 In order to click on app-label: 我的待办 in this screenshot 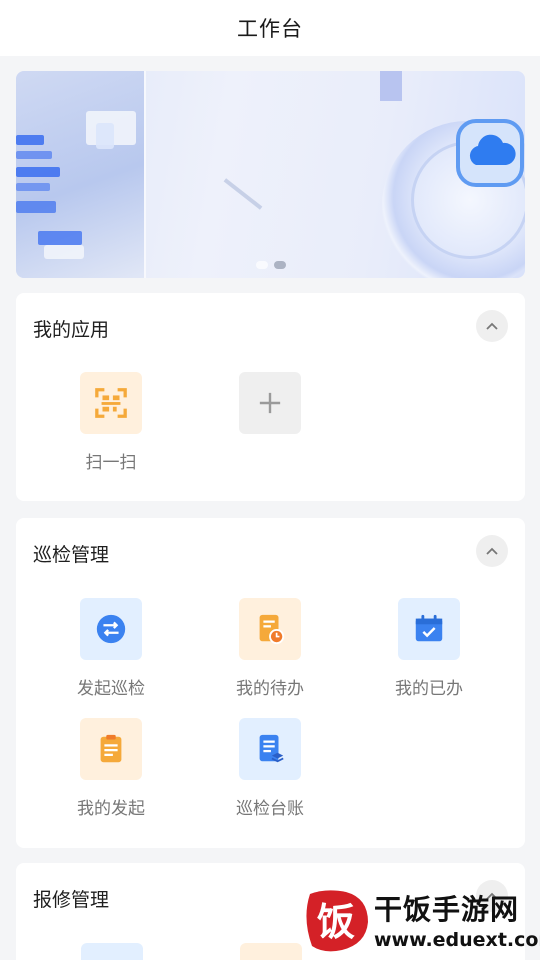, I will do `click(270, 689)`.